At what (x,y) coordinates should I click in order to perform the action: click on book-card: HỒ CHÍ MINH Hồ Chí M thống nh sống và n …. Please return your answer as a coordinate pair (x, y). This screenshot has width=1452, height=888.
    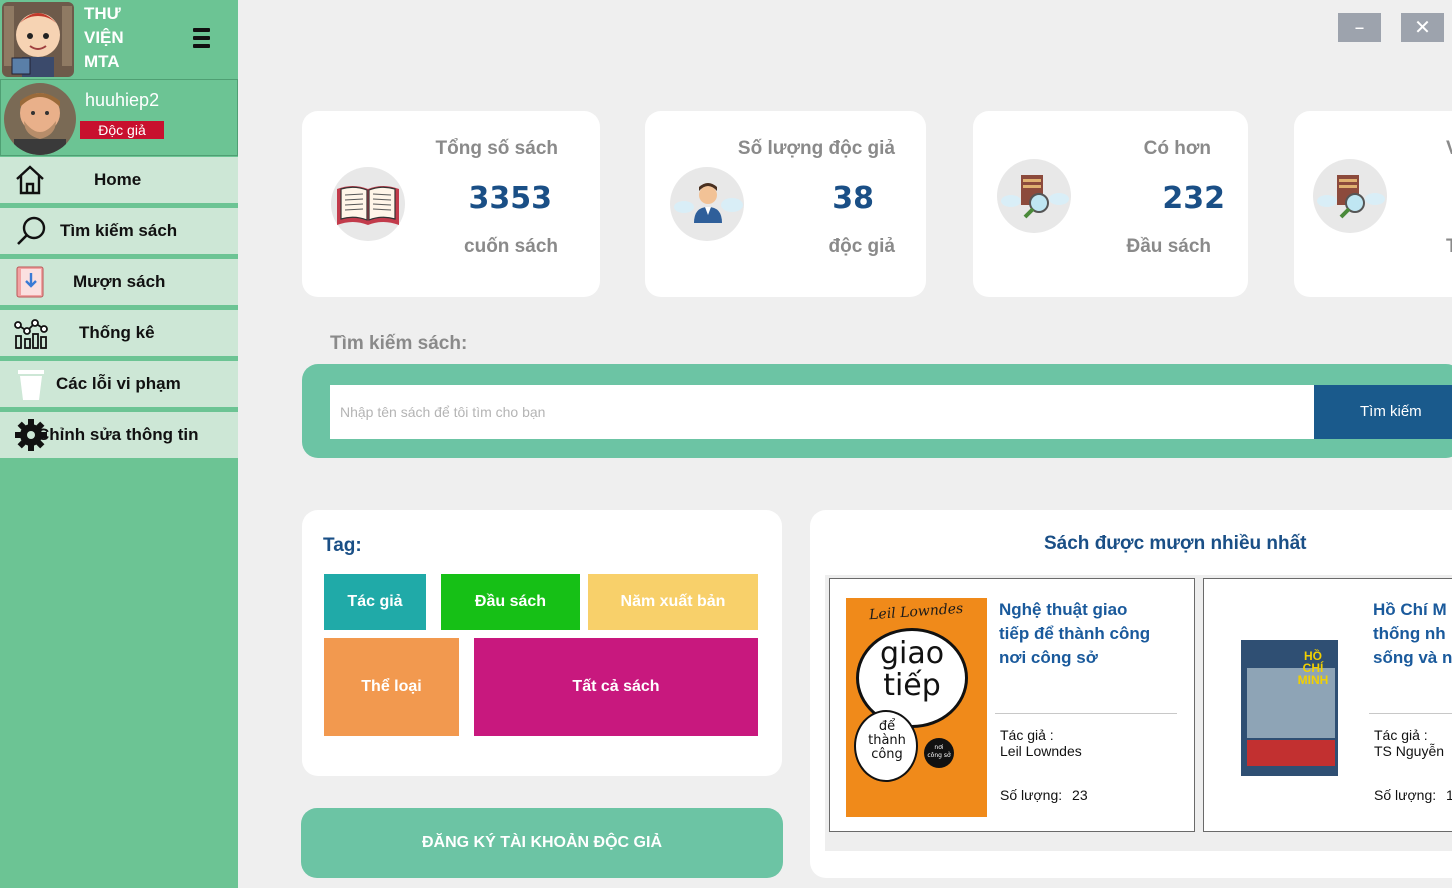
    Looking at the image, I should click on (1327, 705).